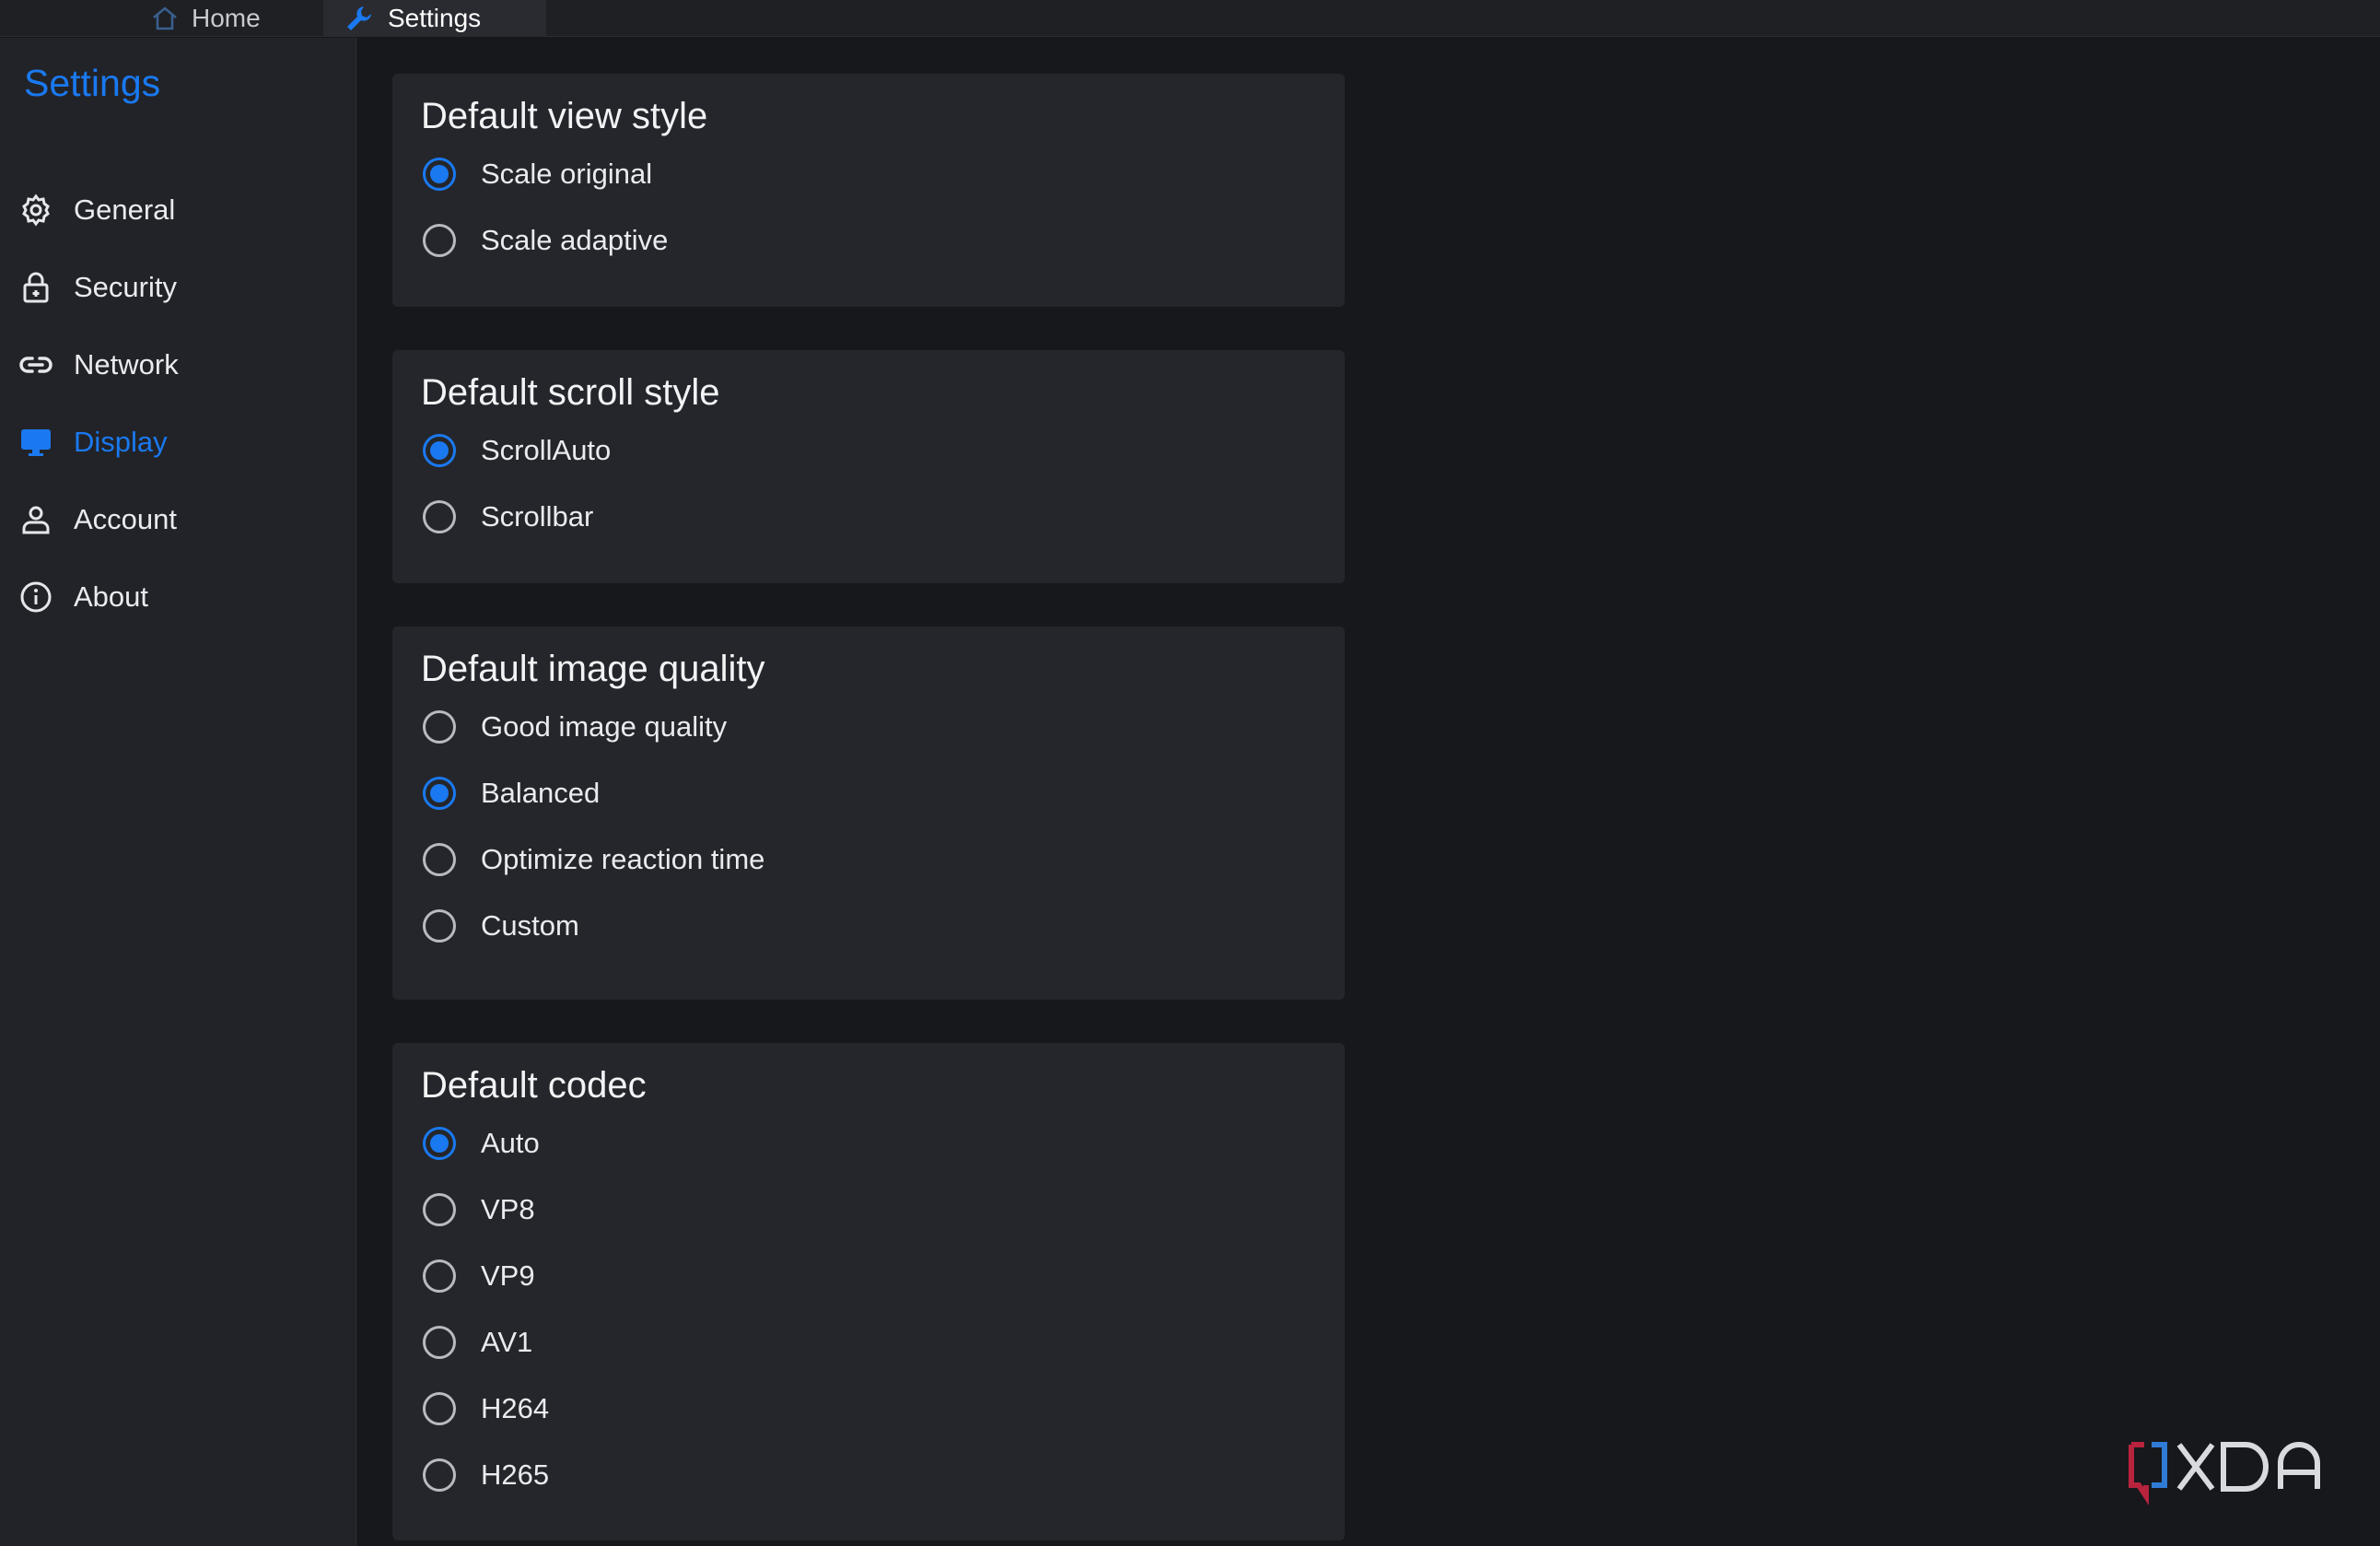 The width and height of the screenshot is (2380, 1546). I want to click on info-icon, so click(35, 597).